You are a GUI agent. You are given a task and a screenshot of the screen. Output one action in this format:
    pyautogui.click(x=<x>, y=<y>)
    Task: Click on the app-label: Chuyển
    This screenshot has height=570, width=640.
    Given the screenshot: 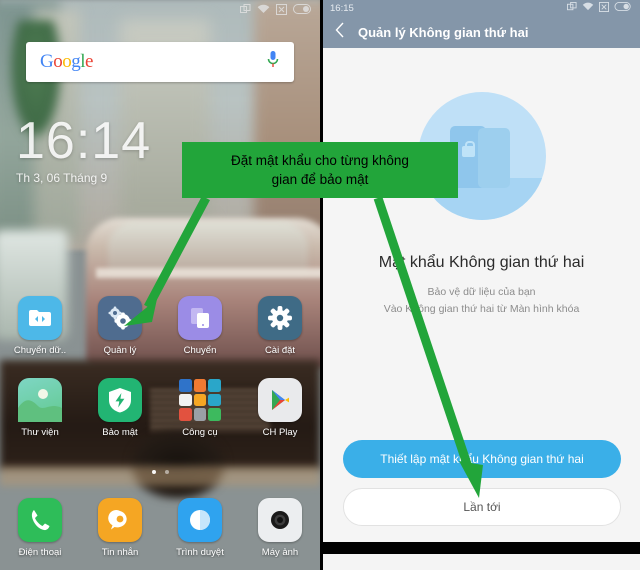 What is the action you would take?
    pyautogui.click(x=200, y=350)
    